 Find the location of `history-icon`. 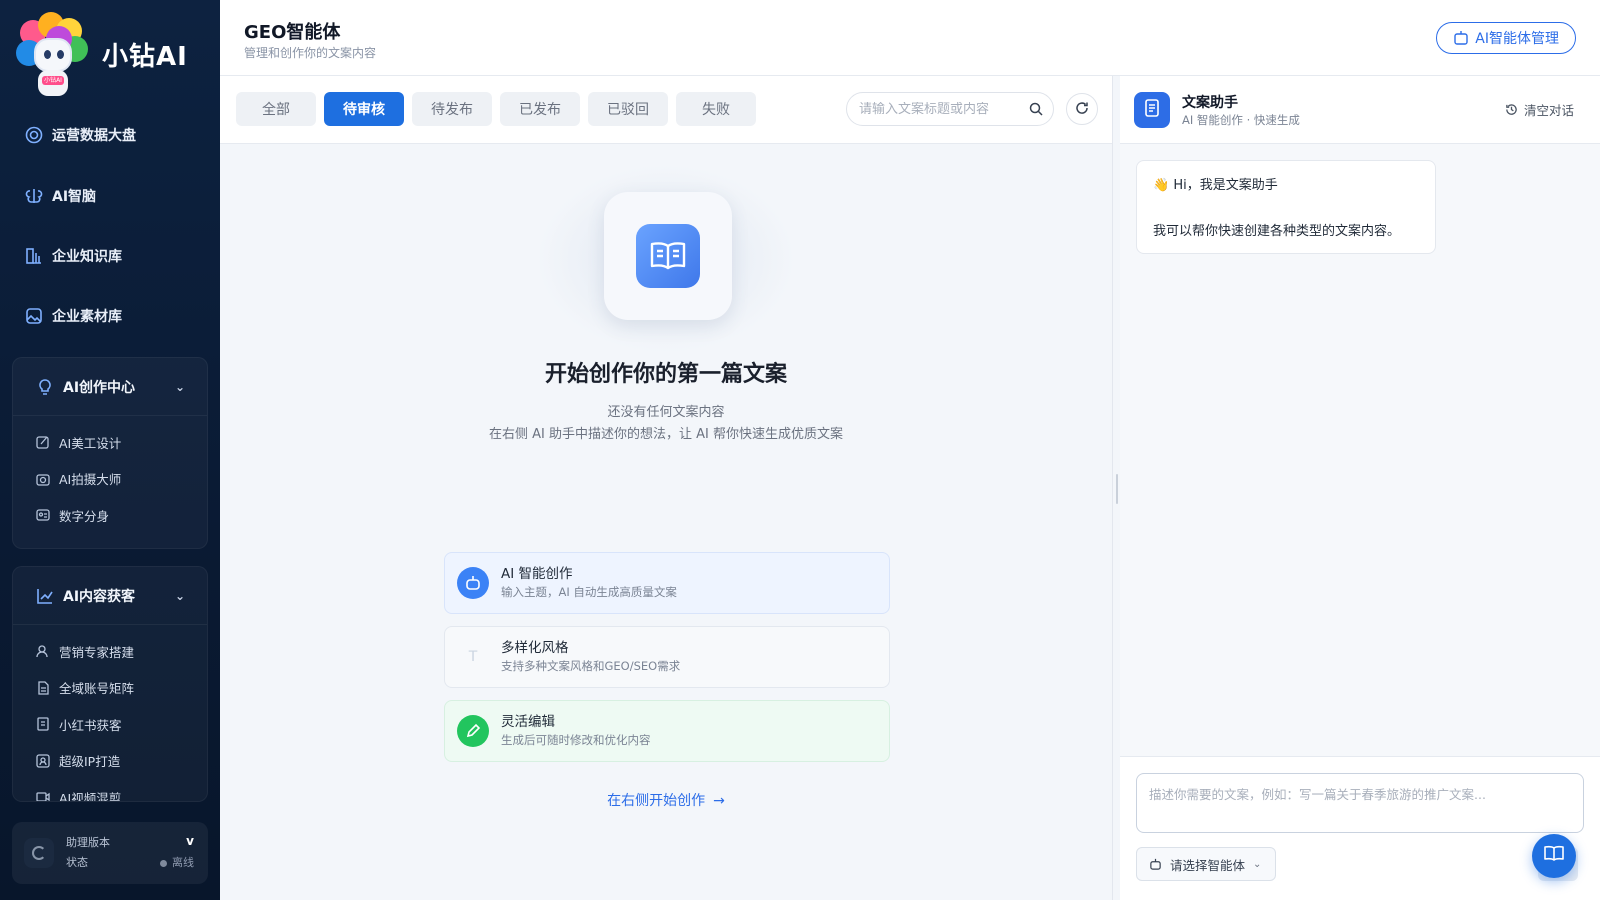

history-icon is located at coordinates (1511, 109).